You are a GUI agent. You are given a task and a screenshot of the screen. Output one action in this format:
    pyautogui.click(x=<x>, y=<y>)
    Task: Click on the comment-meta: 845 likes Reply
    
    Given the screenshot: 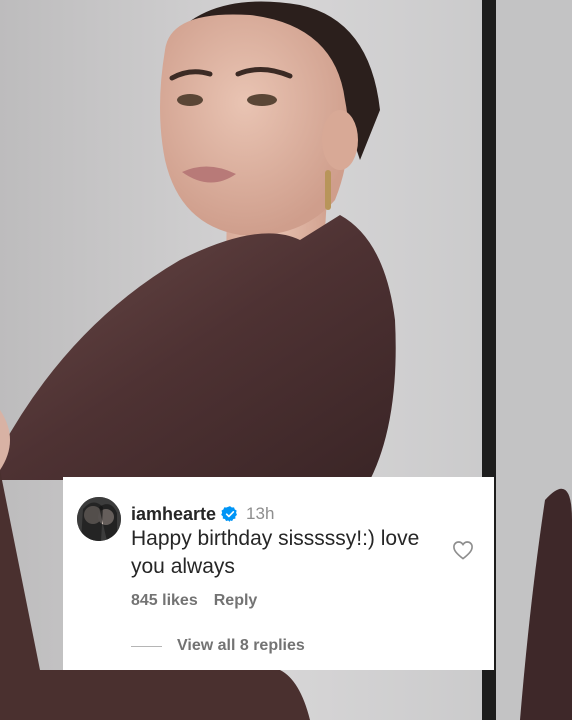 What is the action you would take?
    pyautogui.click(x=194, y=601)
    